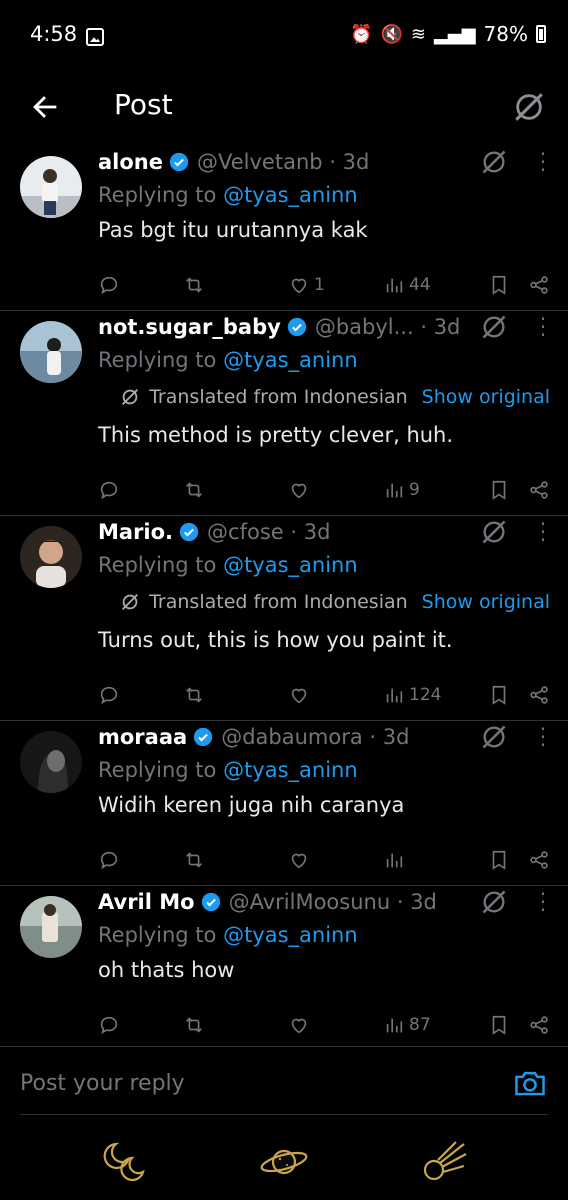 The width and height of the screenshot is (568, 1200). Describe the element at coordinates (166, 970) in the screenshot. I see `reply-text: oh thats how` at that location.